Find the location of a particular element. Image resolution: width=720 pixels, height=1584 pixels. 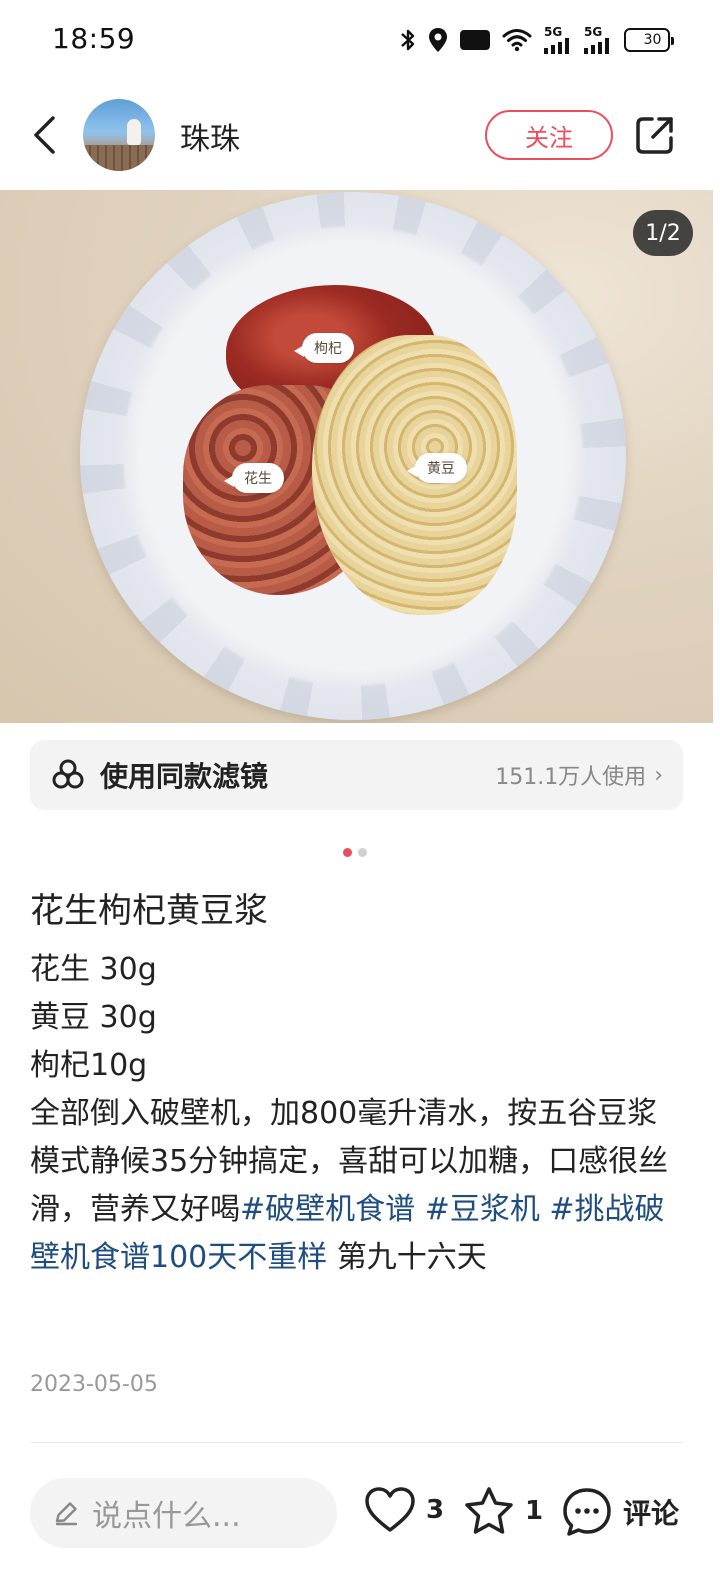

heart-icon is located at coordinates (390, 1509).